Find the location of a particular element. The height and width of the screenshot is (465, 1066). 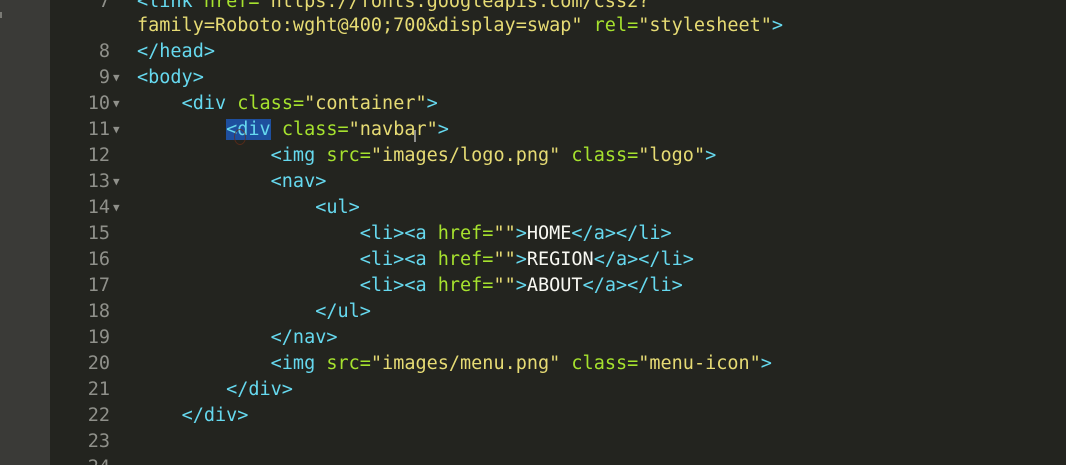

code-text: </nav> is located at coordinates (237, 338).